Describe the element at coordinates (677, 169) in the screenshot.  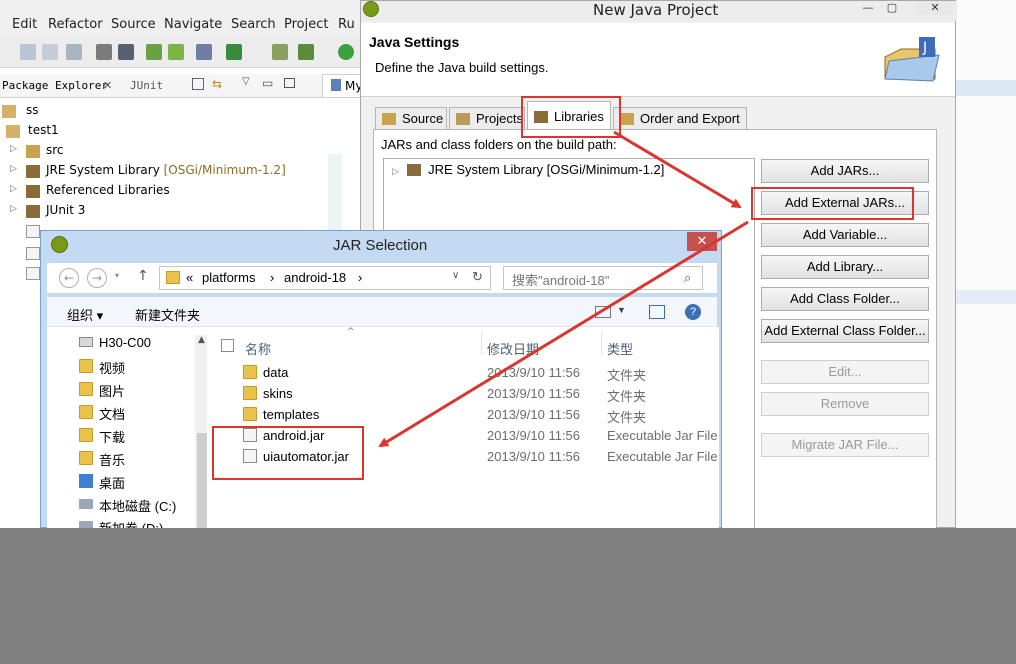
I see `arrow-to-add-external-jars` at that location.